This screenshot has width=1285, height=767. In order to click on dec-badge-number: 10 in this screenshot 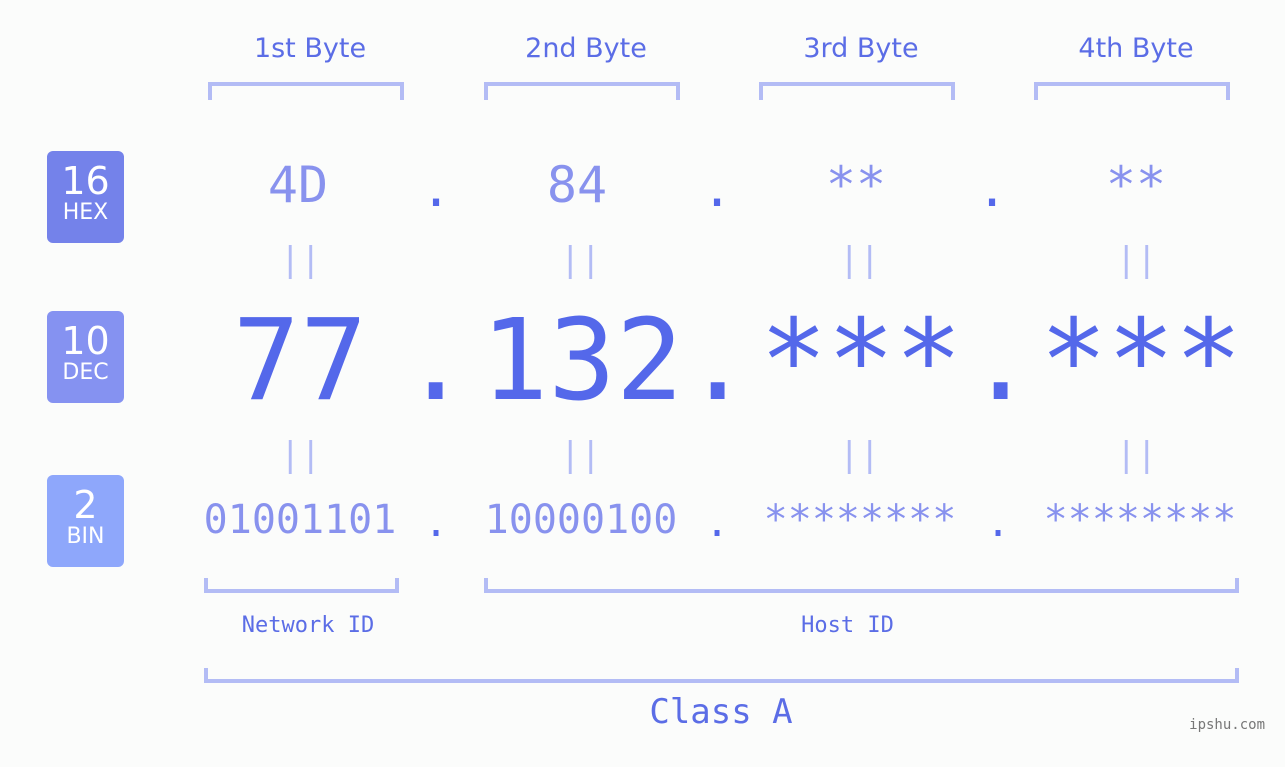, I will do `click(85, 341)`.